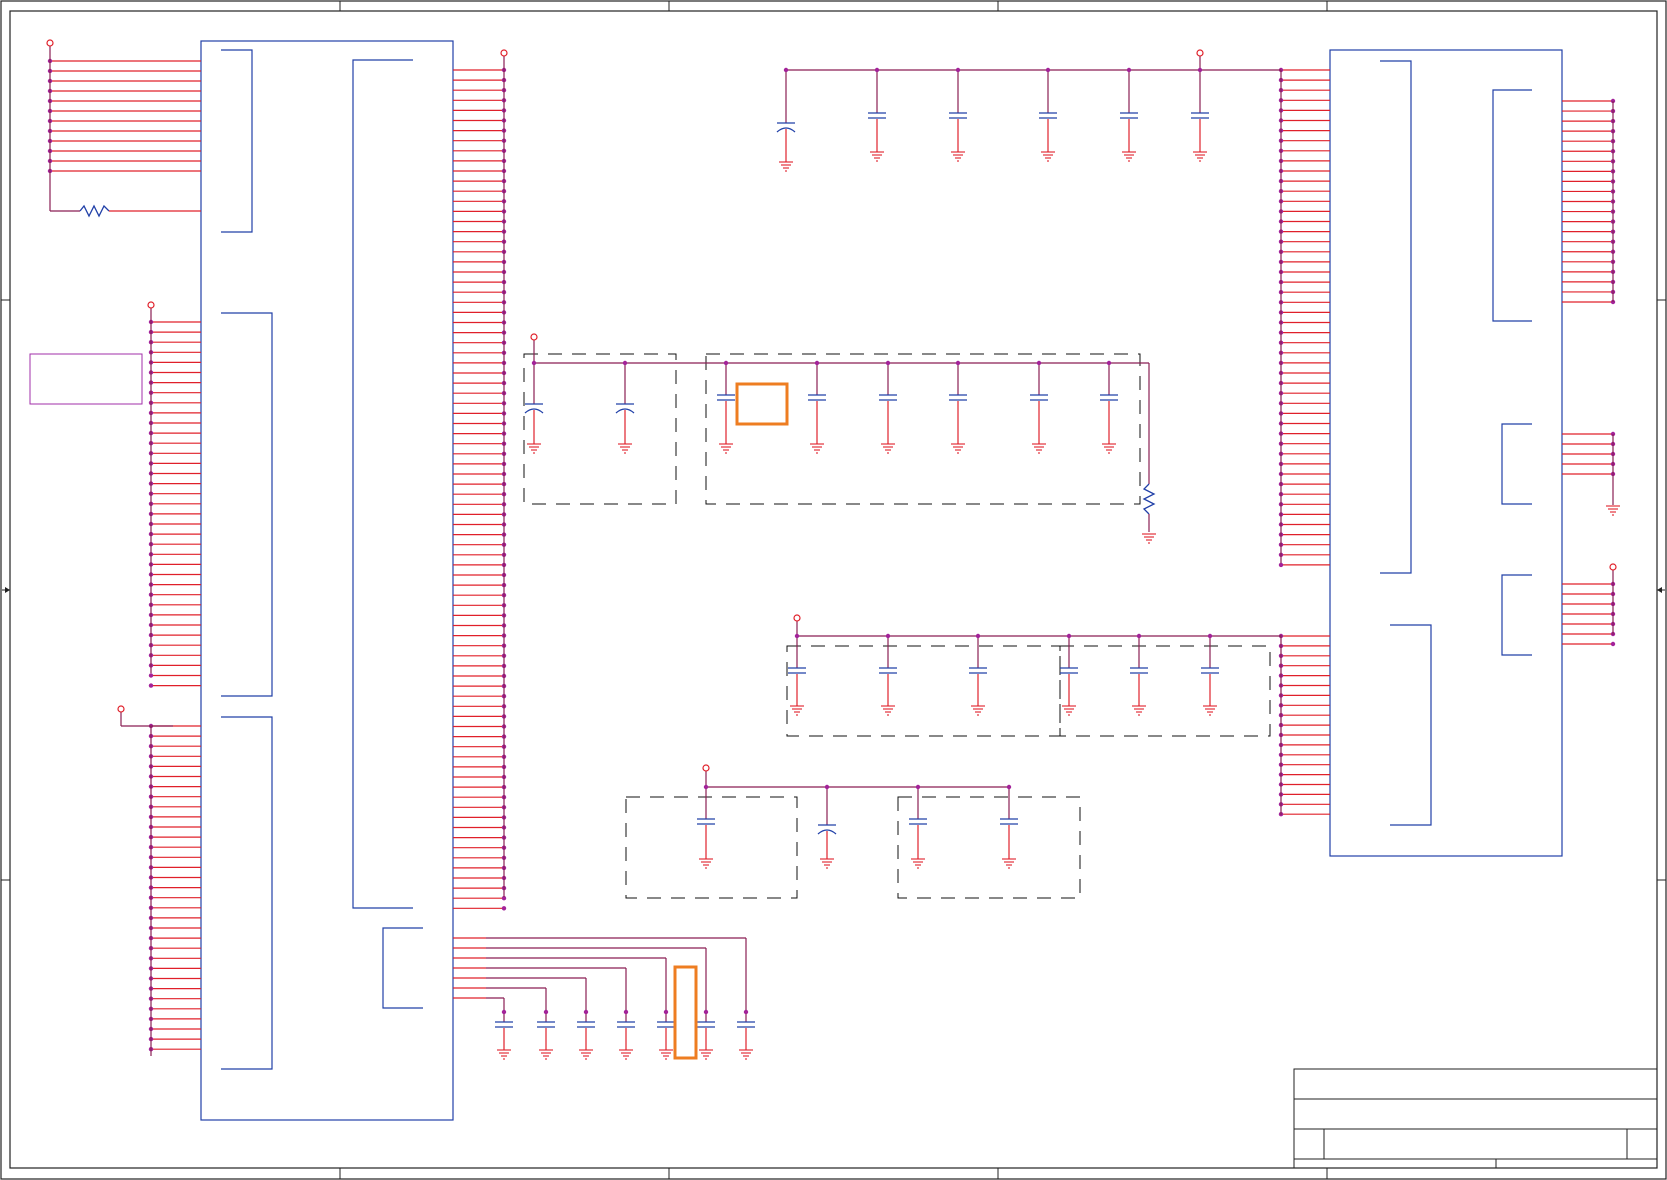  I want to click on main-ic-pins-right, so click(480, 489).